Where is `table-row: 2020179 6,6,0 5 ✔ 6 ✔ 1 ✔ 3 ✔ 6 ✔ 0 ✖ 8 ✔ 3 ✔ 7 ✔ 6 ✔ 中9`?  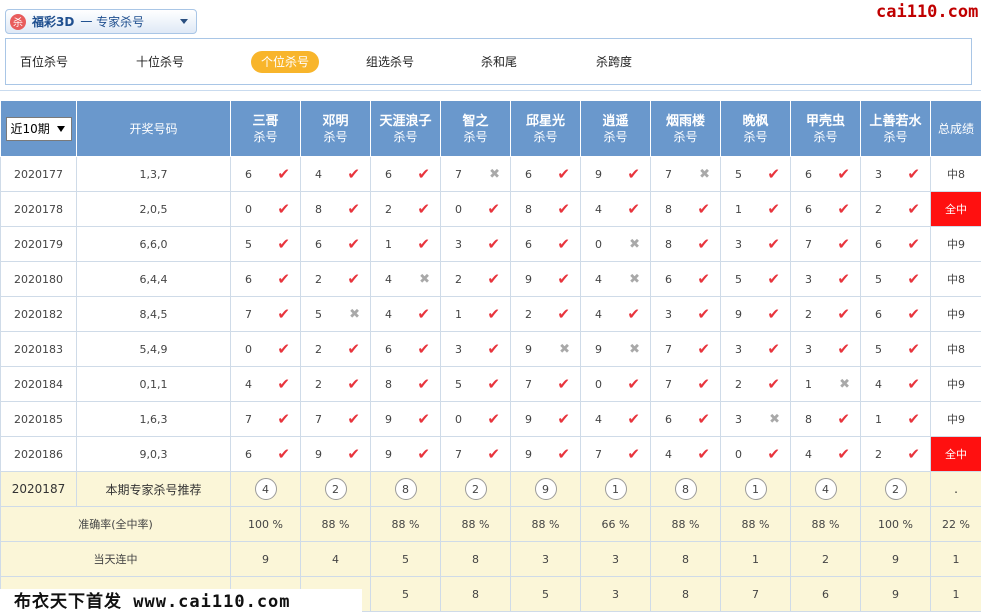 table-row: 2020179 6,6,0 5 ✔ 6 ✔ 1 ✔ 3 ✔ 6 ✔ 0 ✖ 8 ✔ 3 ✔ 7 ✔ 6 ✔ 中9 is located at coordinates (490, 244).